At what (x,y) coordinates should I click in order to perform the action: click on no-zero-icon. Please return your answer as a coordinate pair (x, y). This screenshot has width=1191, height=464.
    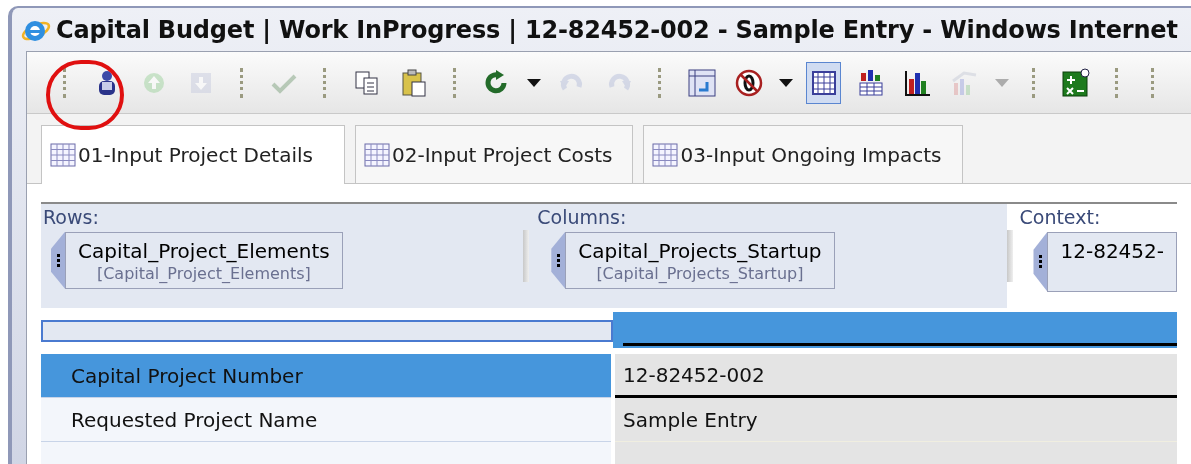
    Looking at the image, I should click on (748, 82).